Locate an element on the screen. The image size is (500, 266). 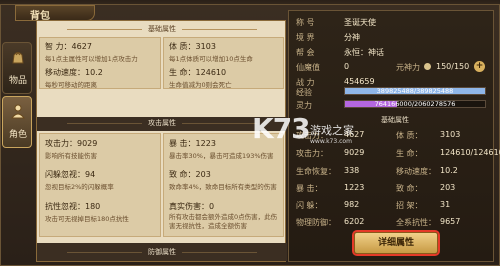
window-title-tab: 背包 is located at coordinates (55, 13).